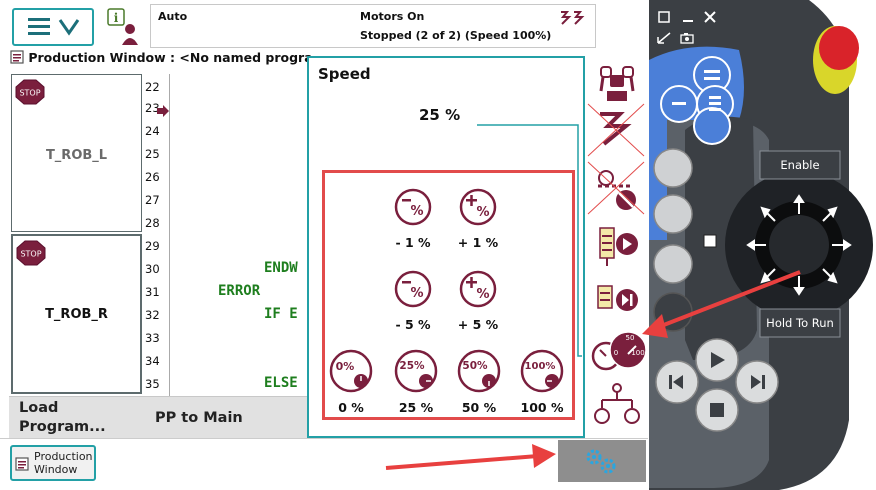  I want to click on motors-state: Motors On, so click(392, 16).